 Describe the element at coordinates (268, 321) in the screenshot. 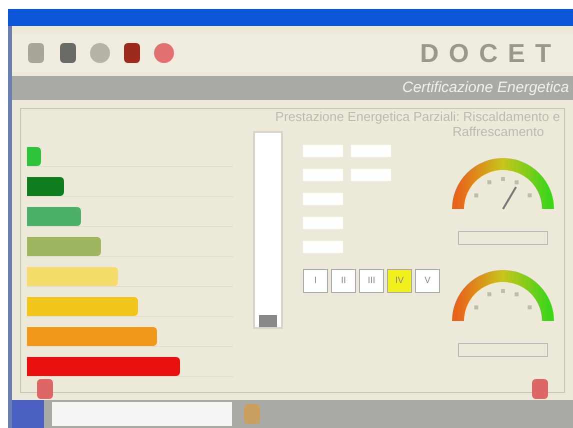

I see `indicator-thumb` at that location.